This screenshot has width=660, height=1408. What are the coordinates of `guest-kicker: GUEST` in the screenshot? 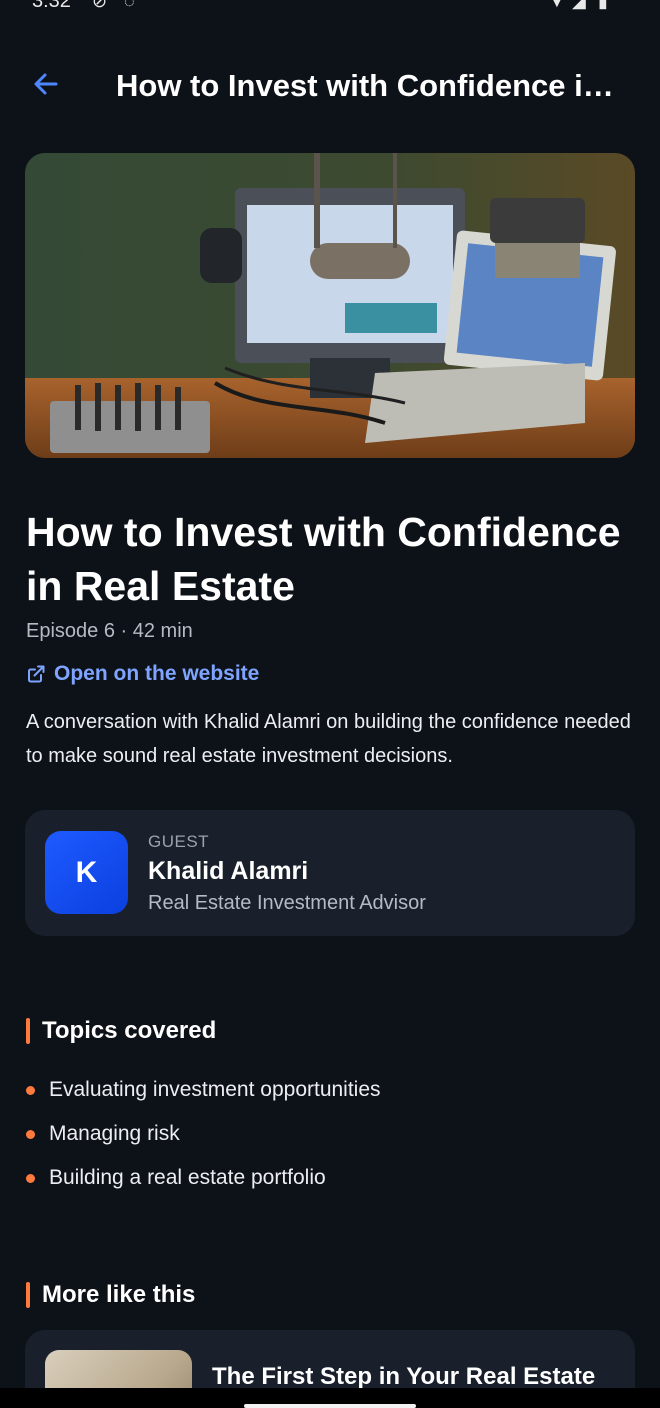 It's located at (179, 841).